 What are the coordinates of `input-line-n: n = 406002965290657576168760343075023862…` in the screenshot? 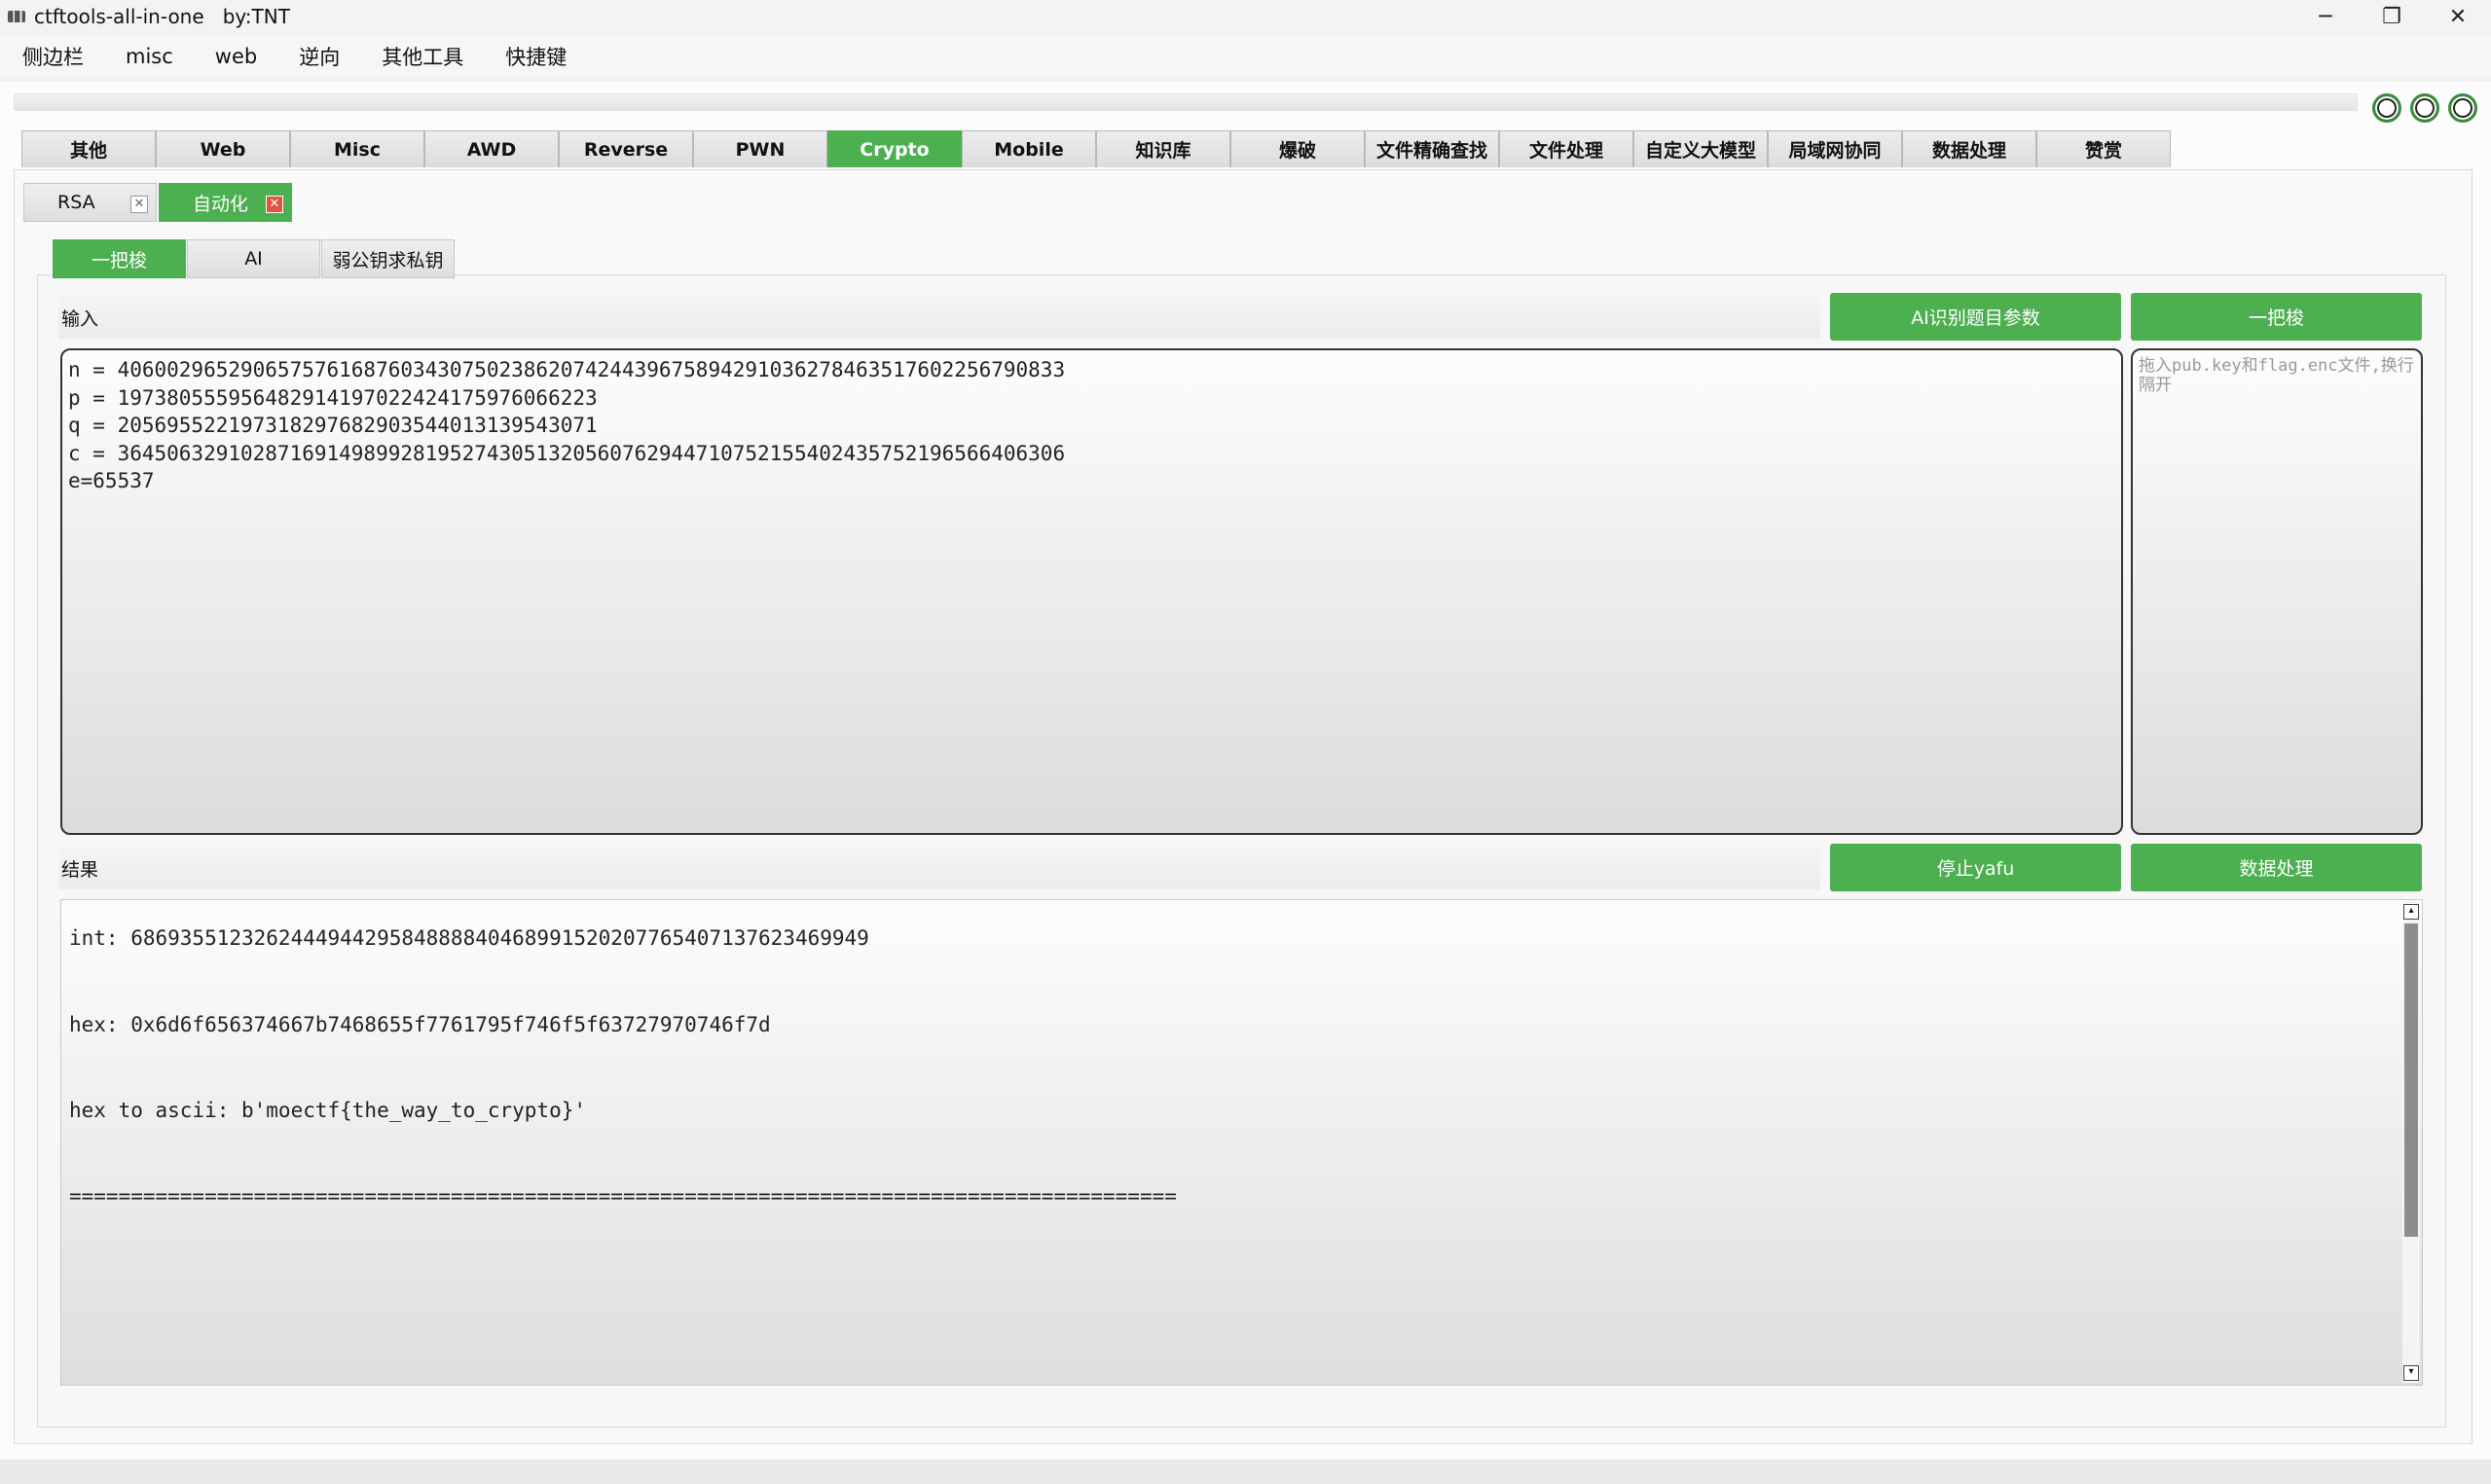 It's located at (567, 369).